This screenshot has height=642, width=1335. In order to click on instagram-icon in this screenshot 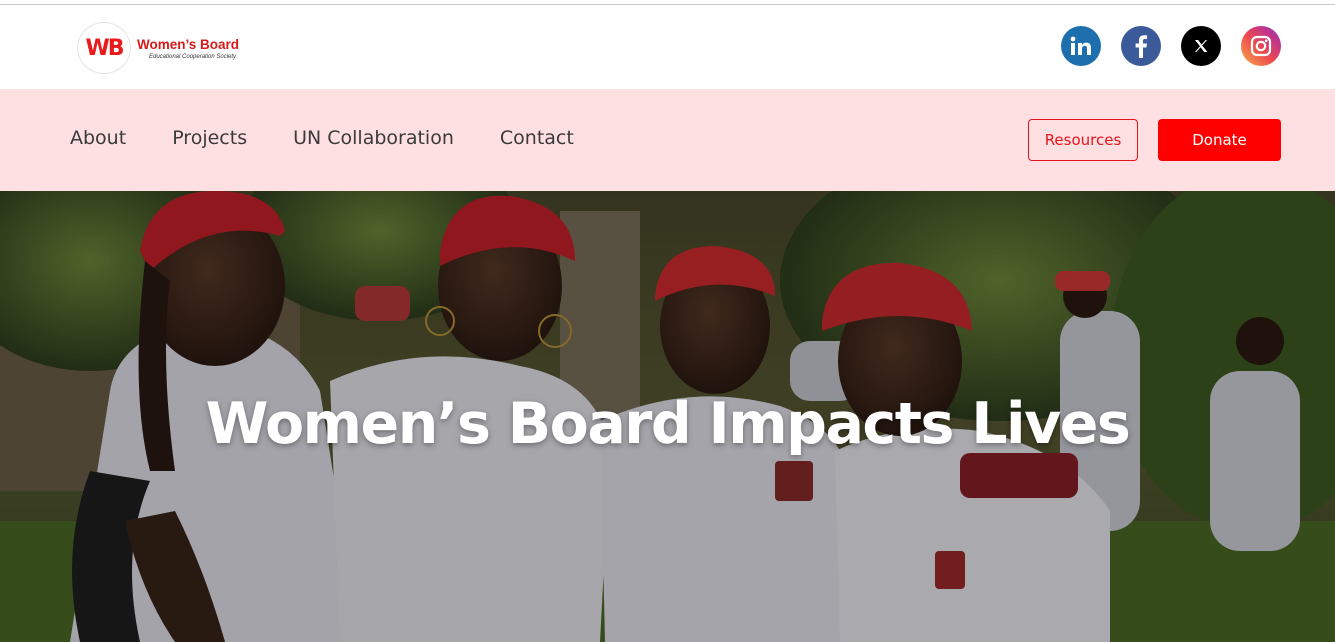, I will do `click(1261, 46)`.